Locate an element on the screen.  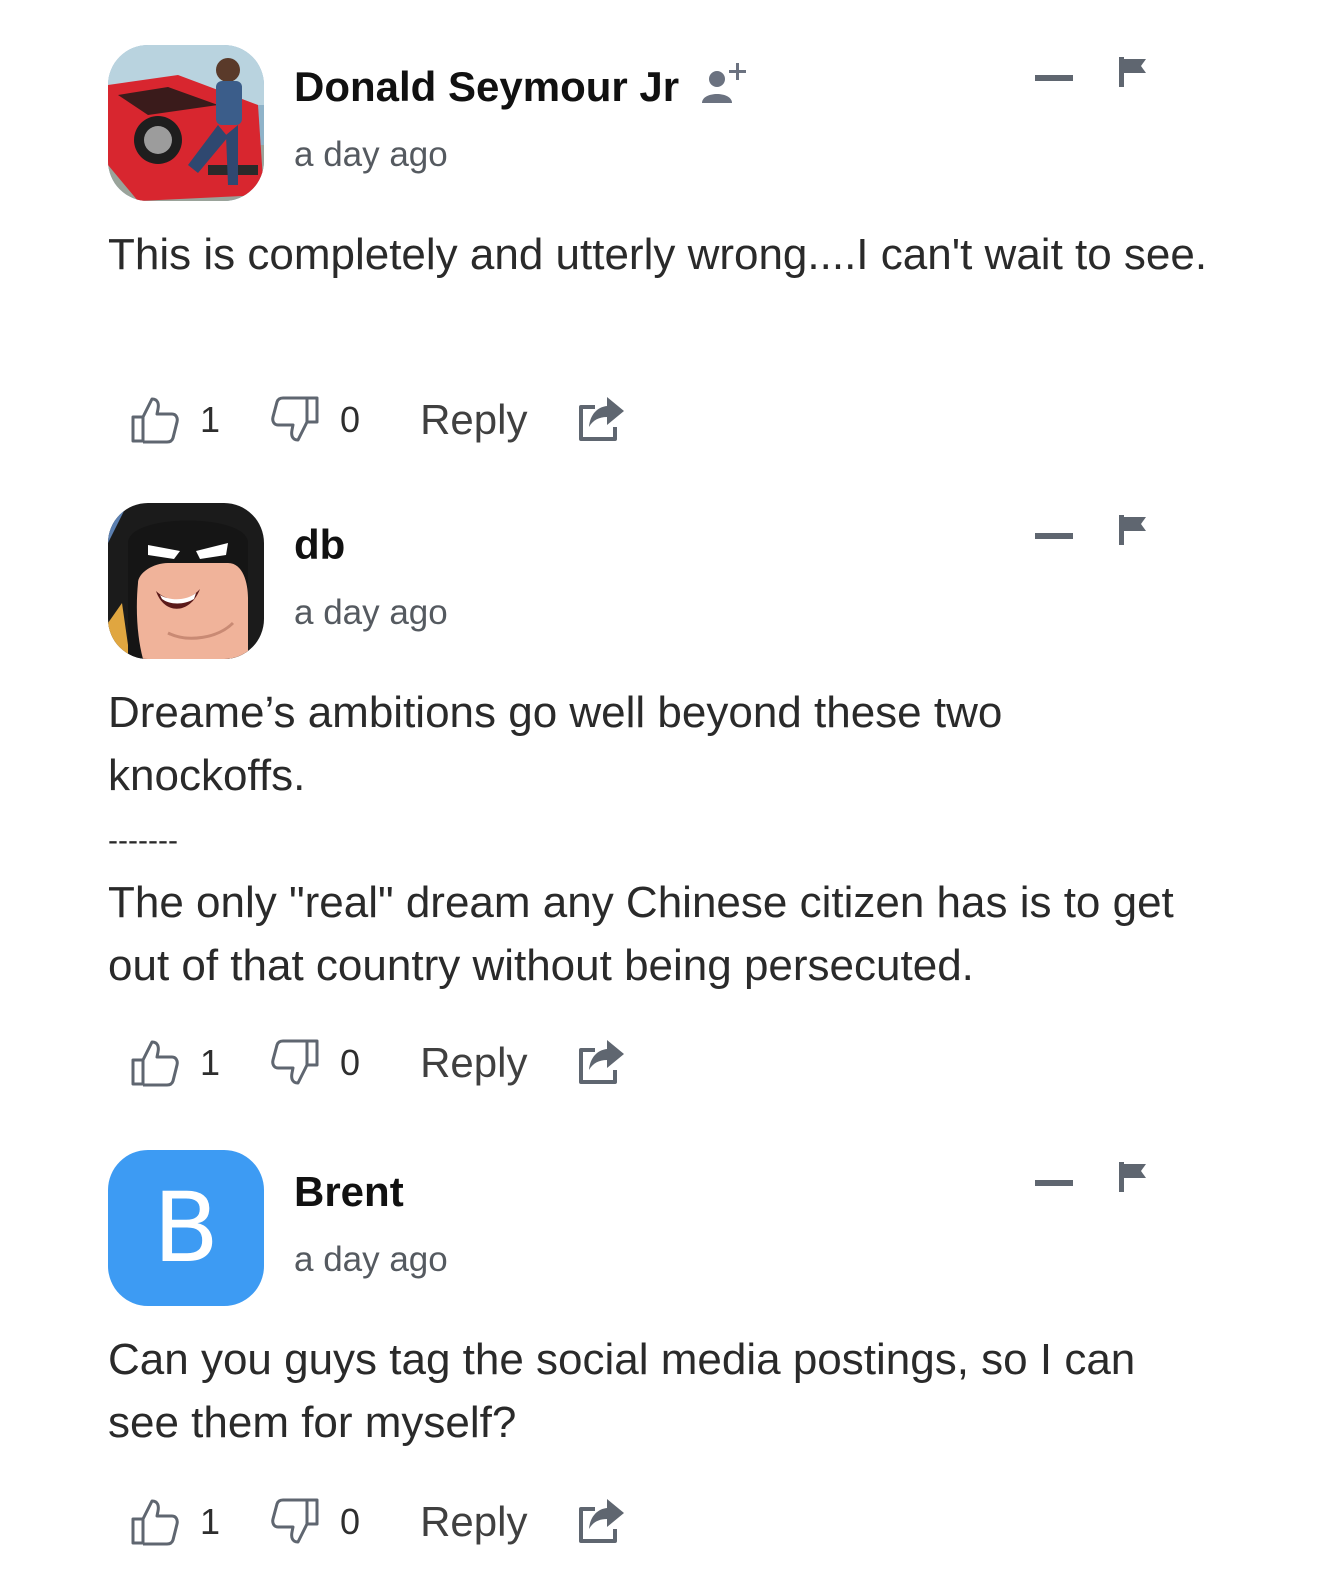
photo-avatar-image is located at coordinates (186, 123).